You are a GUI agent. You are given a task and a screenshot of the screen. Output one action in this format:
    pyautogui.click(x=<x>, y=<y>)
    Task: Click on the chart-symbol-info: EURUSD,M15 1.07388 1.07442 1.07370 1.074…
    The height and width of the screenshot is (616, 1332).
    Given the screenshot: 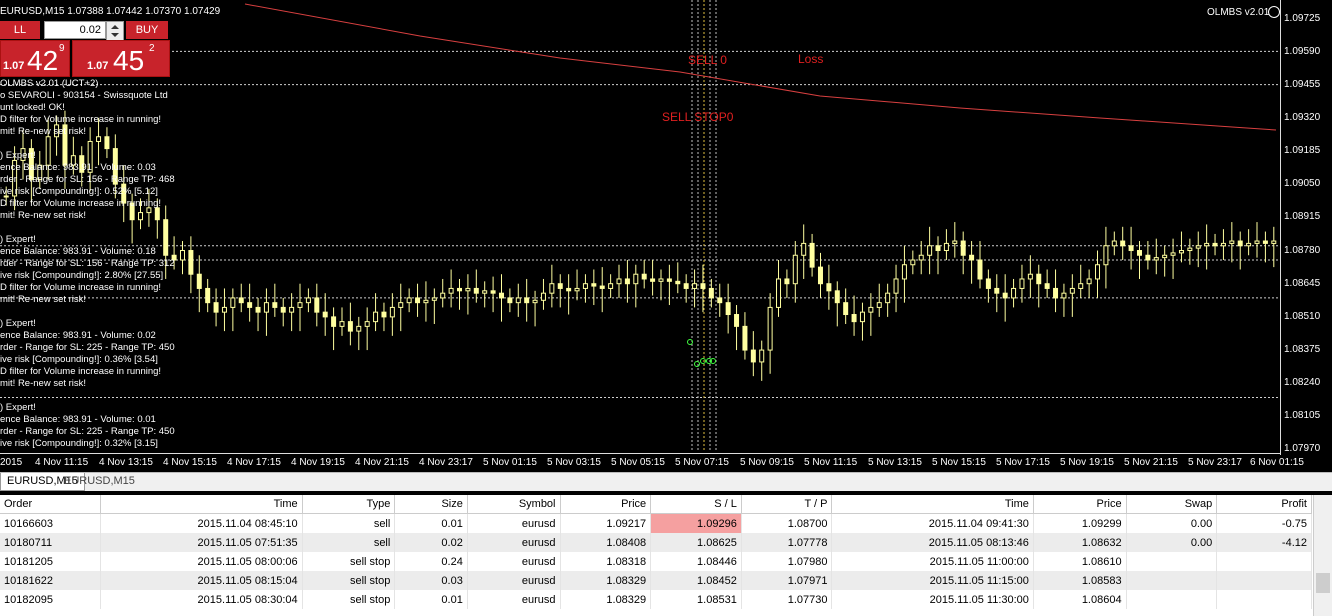 What is the action you would take?
    pyautogui.click(x=110, y=11)
    